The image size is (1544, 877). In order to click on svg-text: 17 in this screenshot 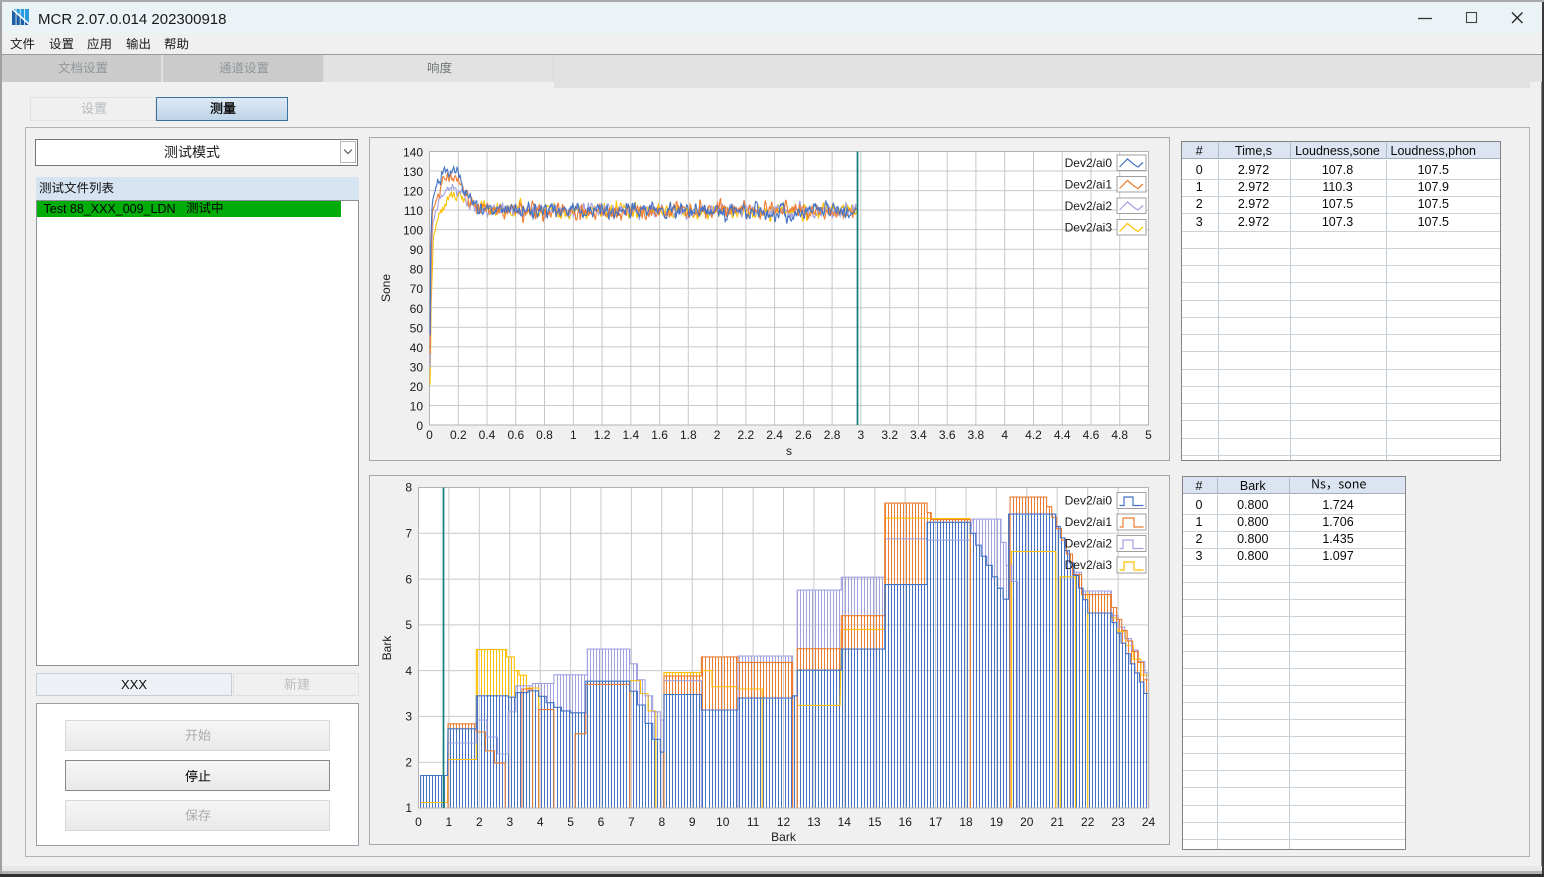, I will do `click(936, 822)`.